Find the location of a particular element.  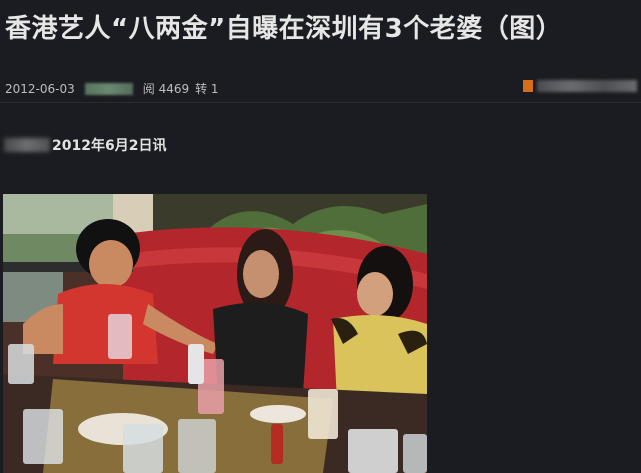

read-count: 阅 4469 is located at coordinates (166, 89).